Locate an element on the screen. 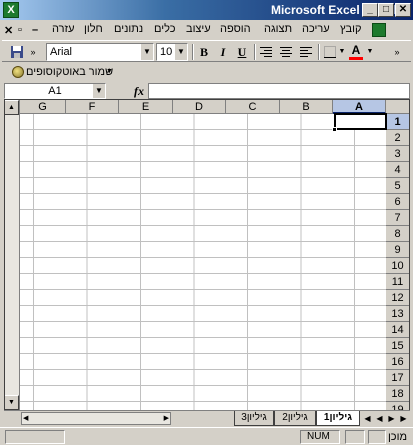 The width and height of the screenshot is (413, 445). column-header-g: G is located at coordinates (43, 107).